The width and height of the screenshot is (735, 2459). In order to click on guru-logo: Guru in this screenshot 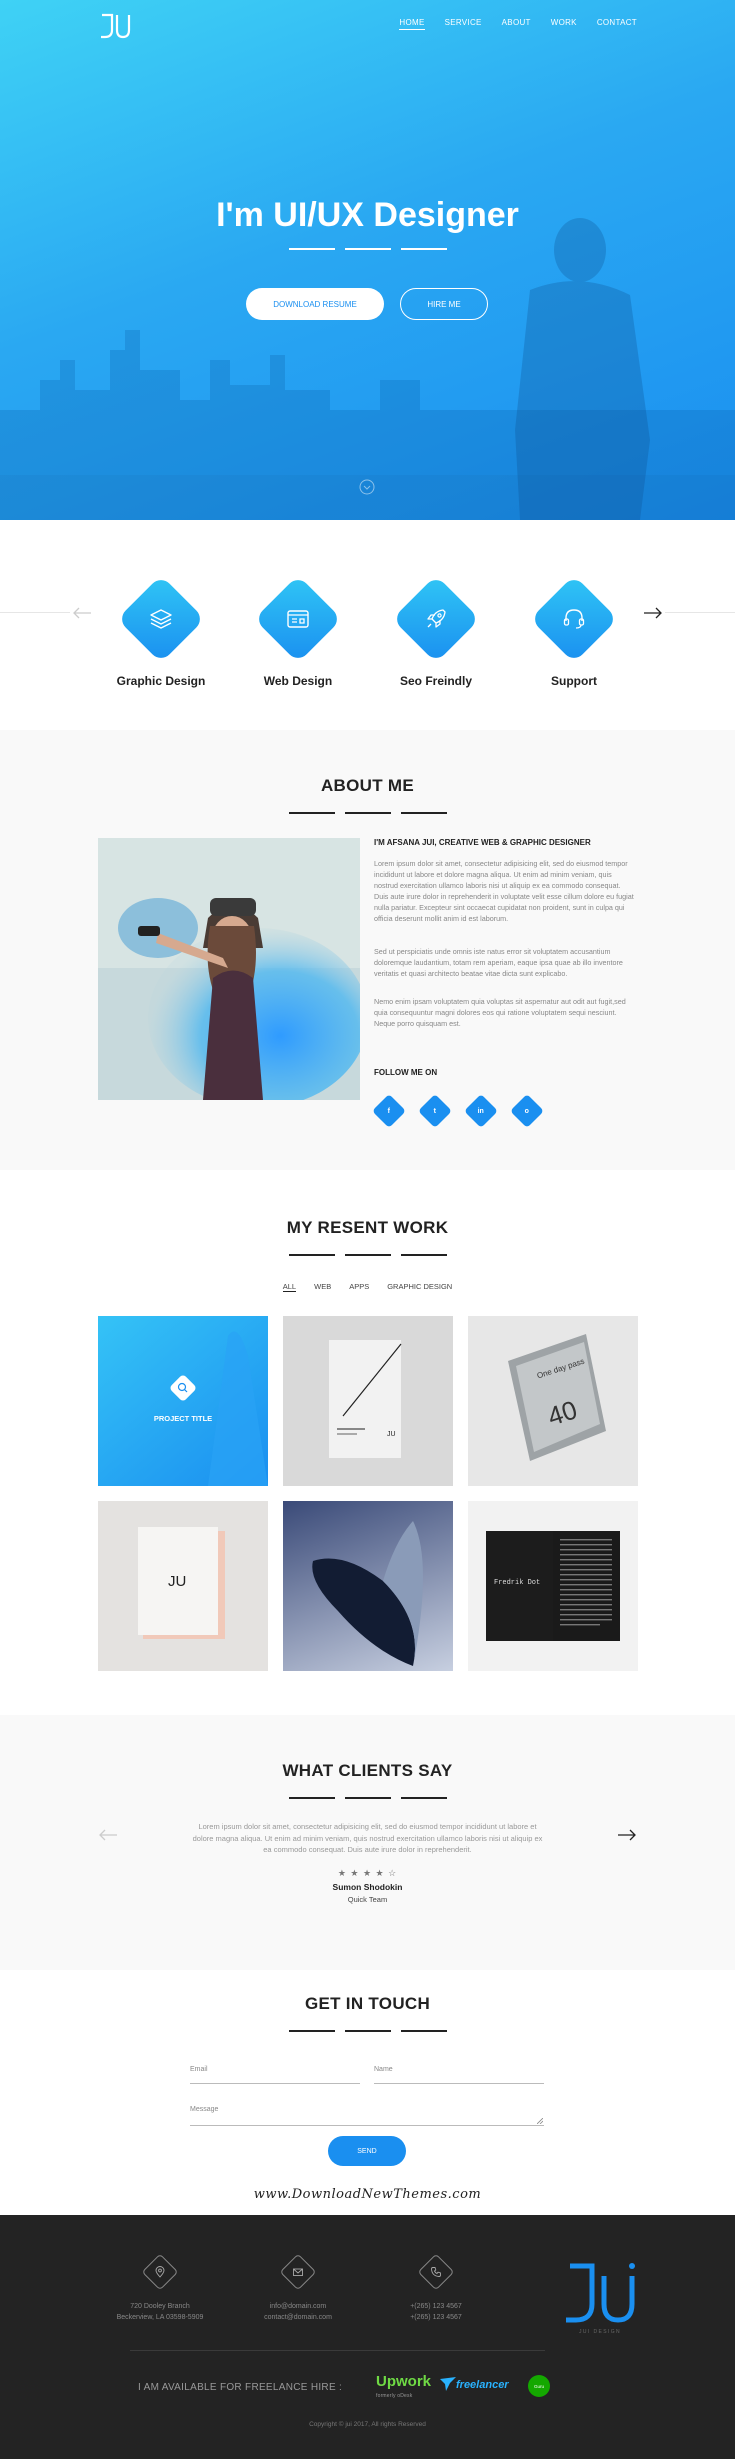, I will do `click(539, 2386)`.